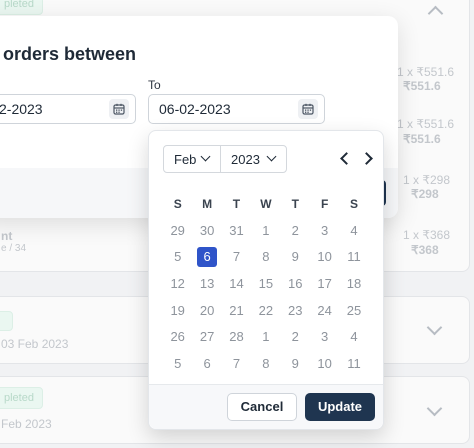 This screenshot has height=448, width=474. I want to click on calendar-day: 12, so click(177, 284).